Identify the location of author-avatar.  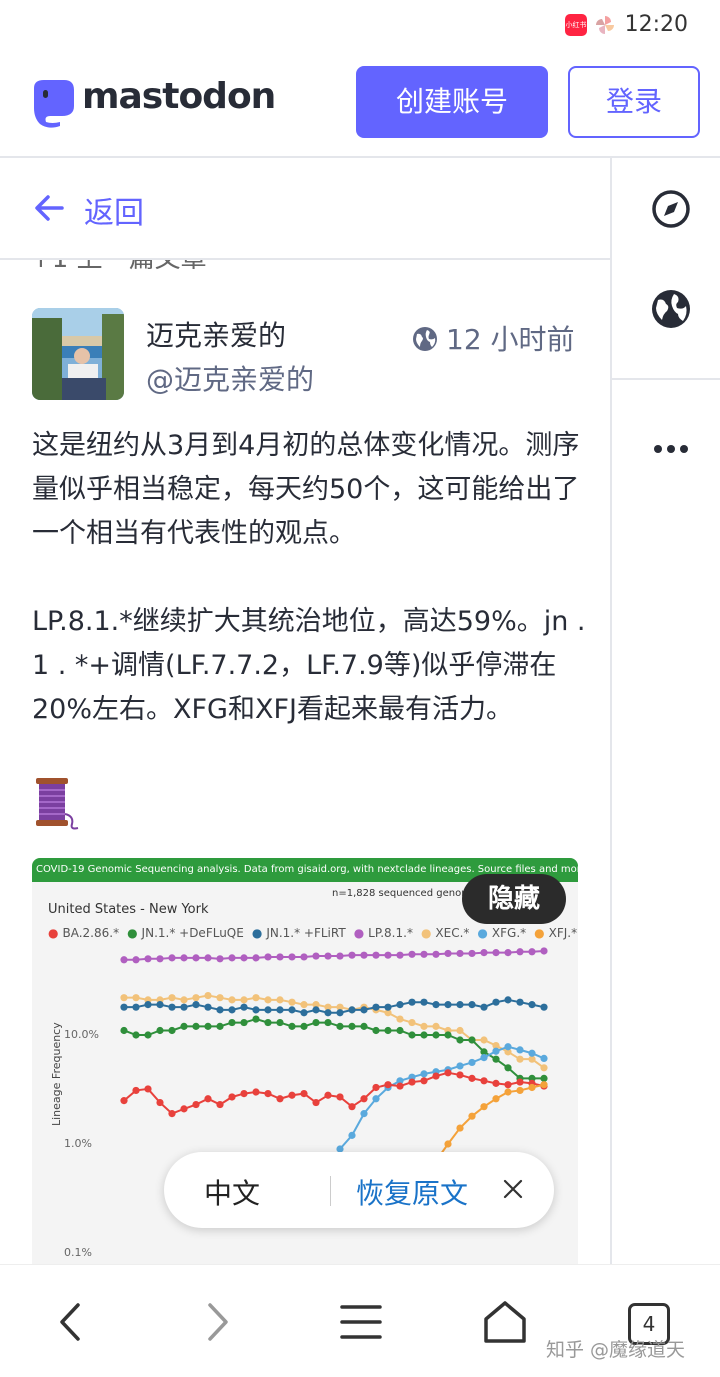
(78, 354).